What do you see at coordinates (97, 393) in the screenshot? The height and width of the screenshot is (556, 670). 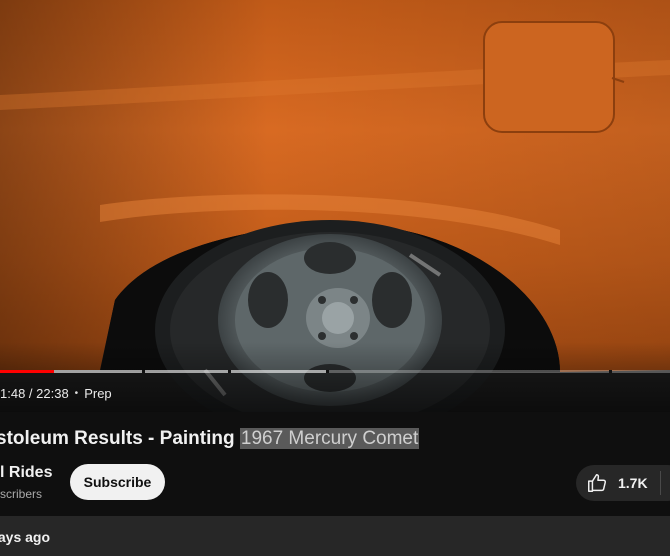 I see `chapter-title: Prep` at bounding box center [97, 393].